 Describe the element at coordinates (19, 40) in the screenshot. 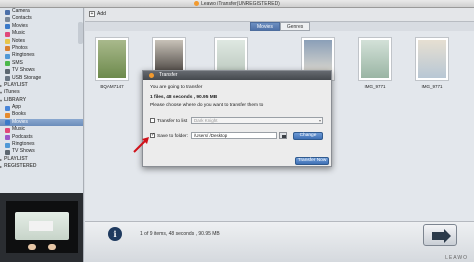

I see `sidebar-item-label: Notes` at that location.